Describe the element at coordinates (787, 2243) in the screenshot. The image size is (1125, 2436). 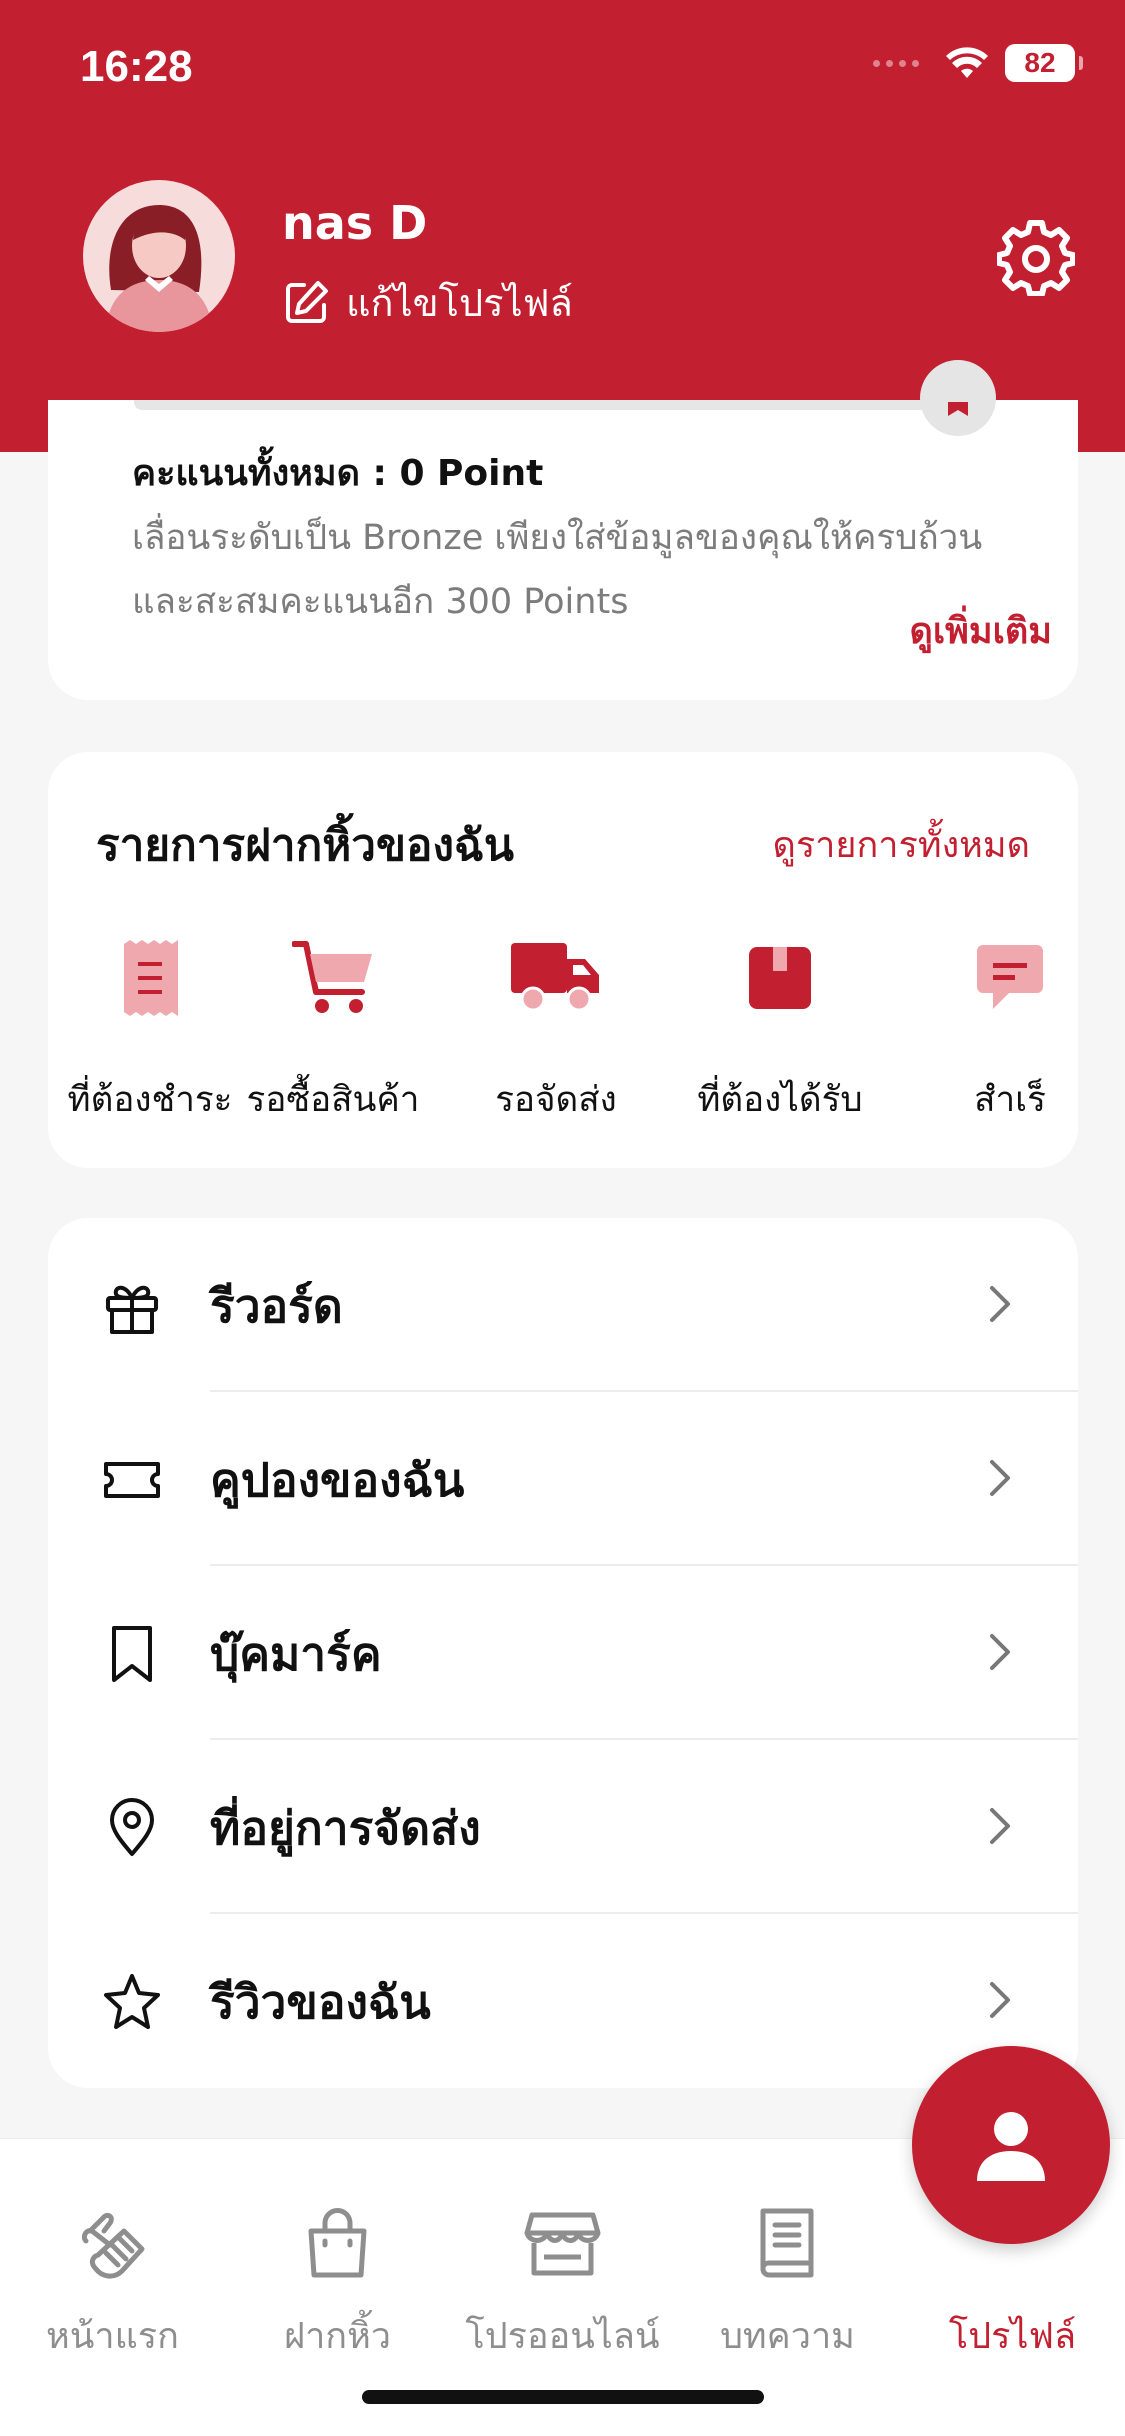
I see `book-icon` at that location.